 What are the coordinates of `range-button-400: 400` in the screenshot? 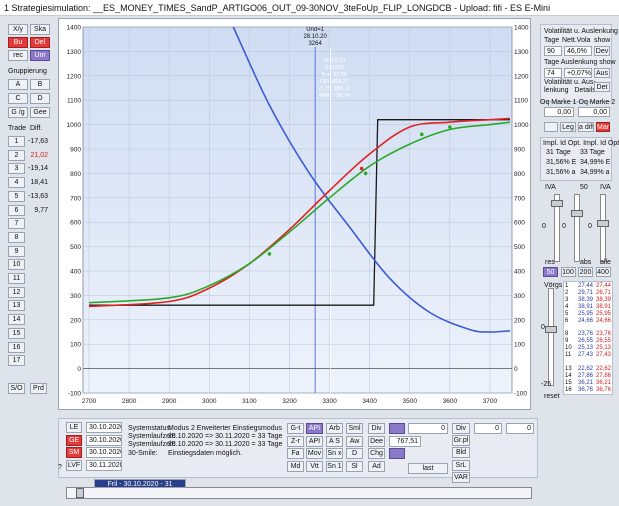 It's located at (603, 272).